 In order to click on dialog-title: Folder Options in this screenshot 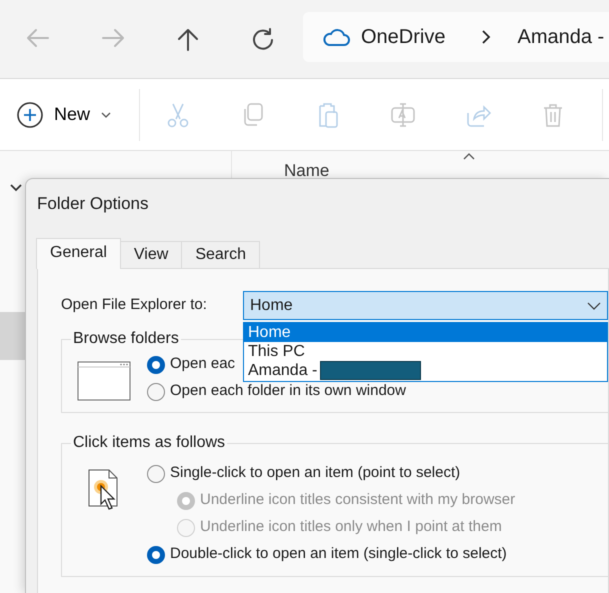, I will do `click(92, 203)`.